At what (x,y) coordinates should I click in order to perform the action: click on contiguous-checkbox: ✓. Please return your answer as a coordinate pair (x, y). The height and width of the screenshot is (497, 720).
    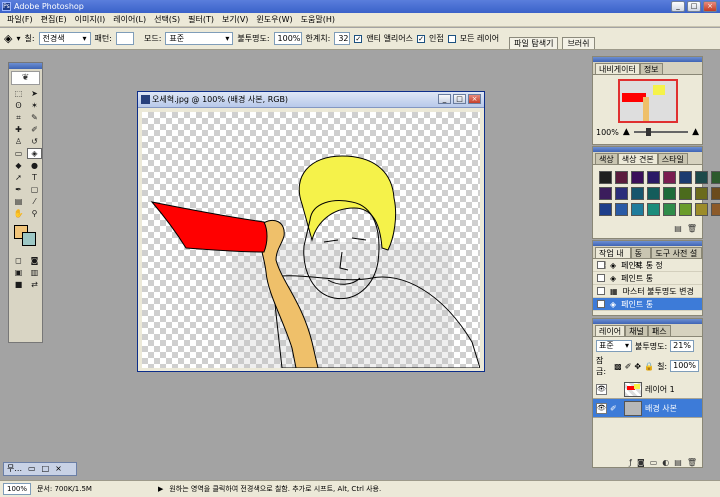
    Looking at the image, I should click on (421, 38).